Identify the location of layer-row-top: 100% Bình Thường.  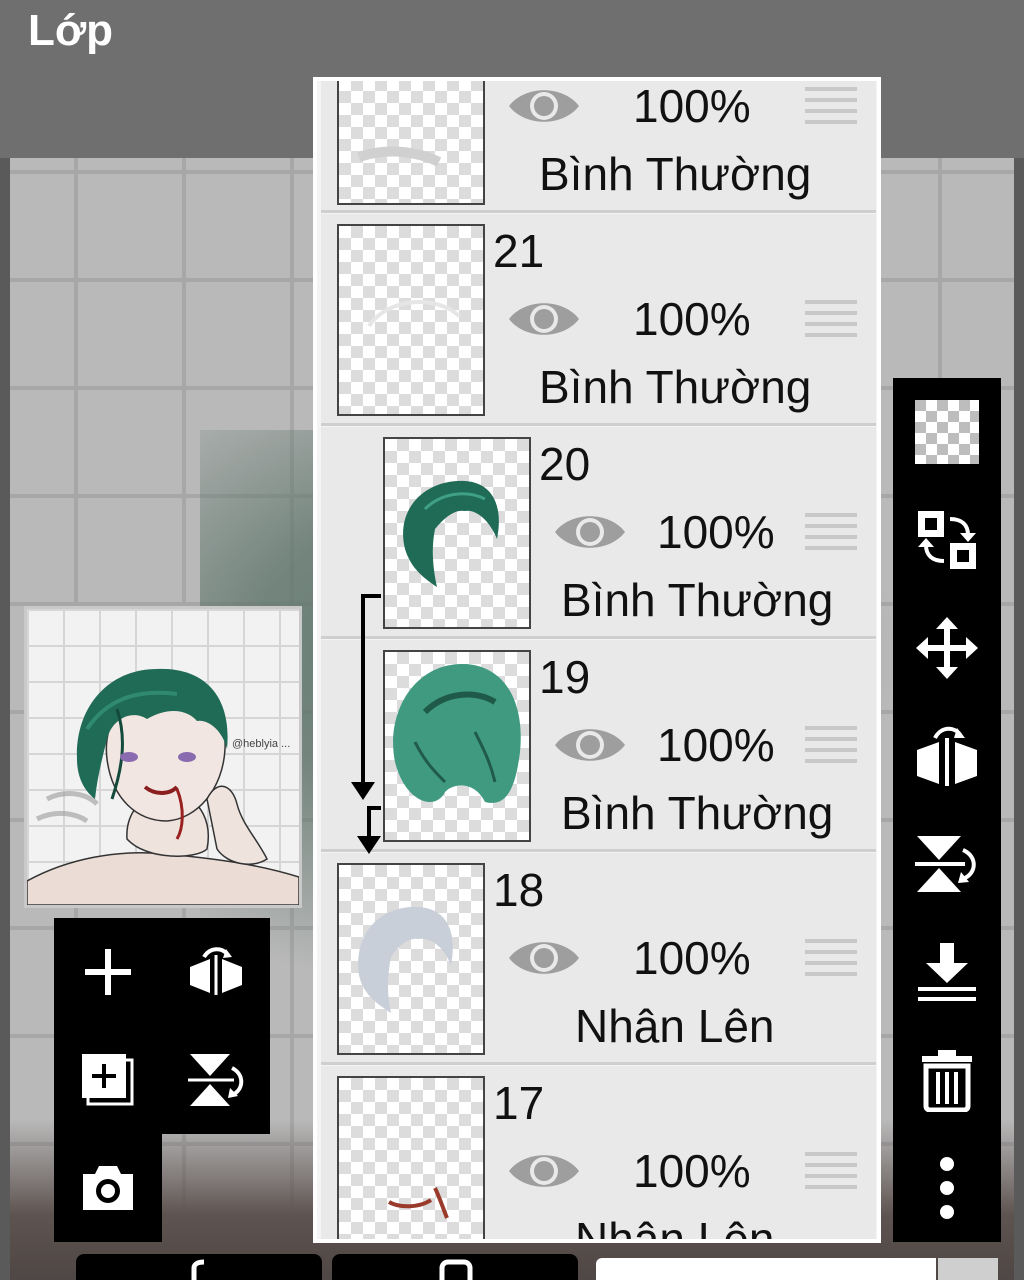
(598, 147).